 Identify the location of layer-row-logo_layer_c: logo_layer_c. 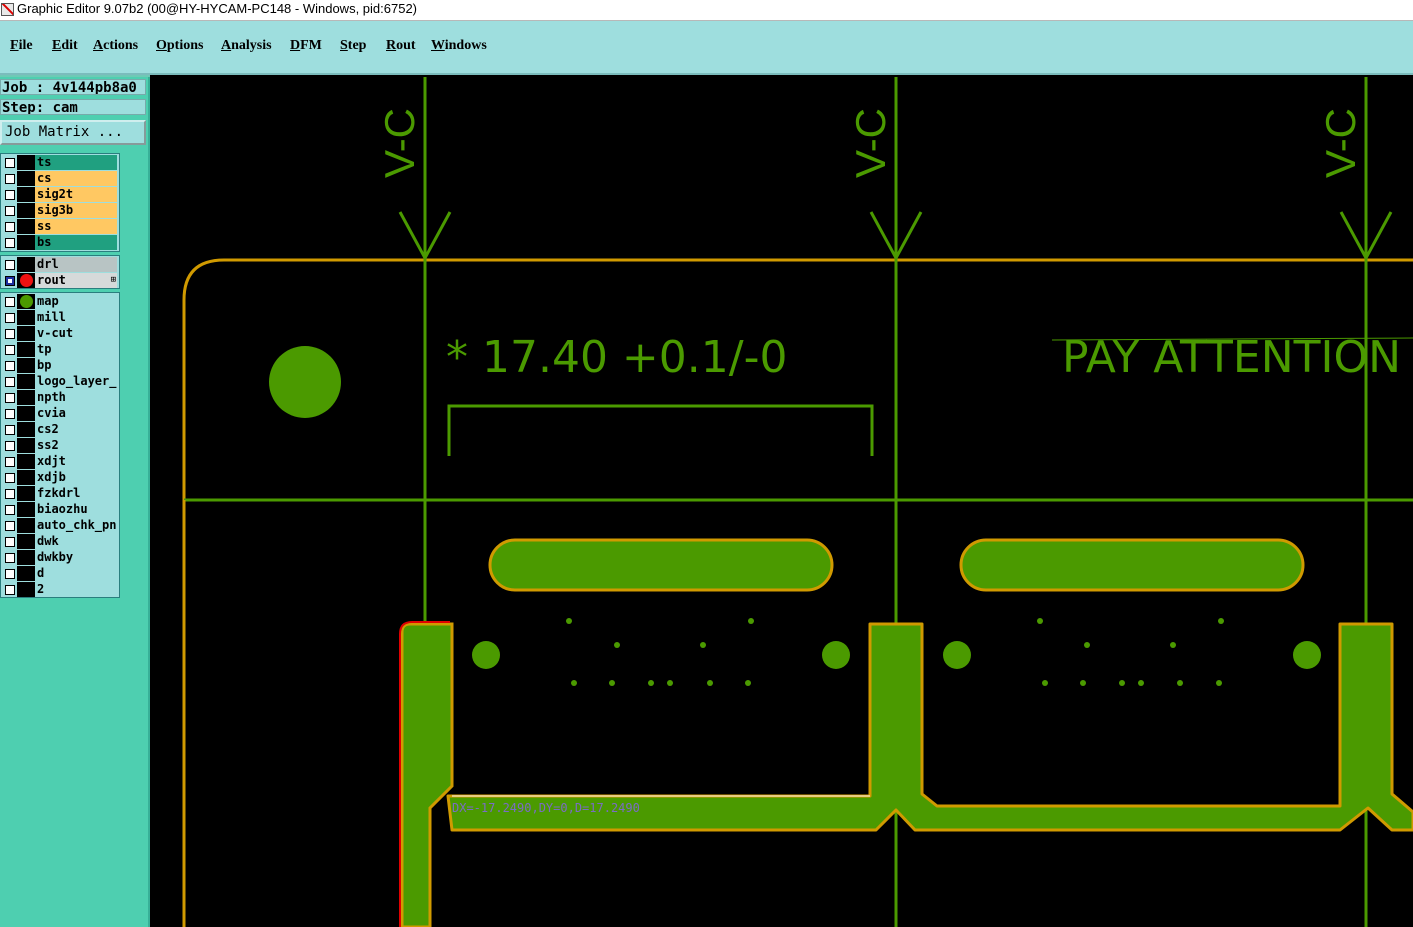
(60, 381).